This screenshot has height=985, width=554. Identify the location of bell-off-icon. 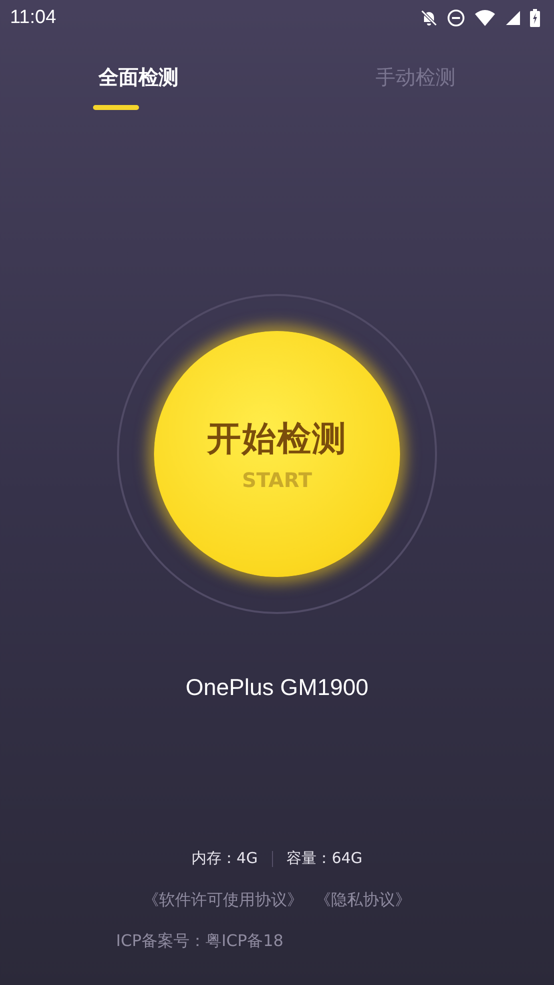
(429, 18).